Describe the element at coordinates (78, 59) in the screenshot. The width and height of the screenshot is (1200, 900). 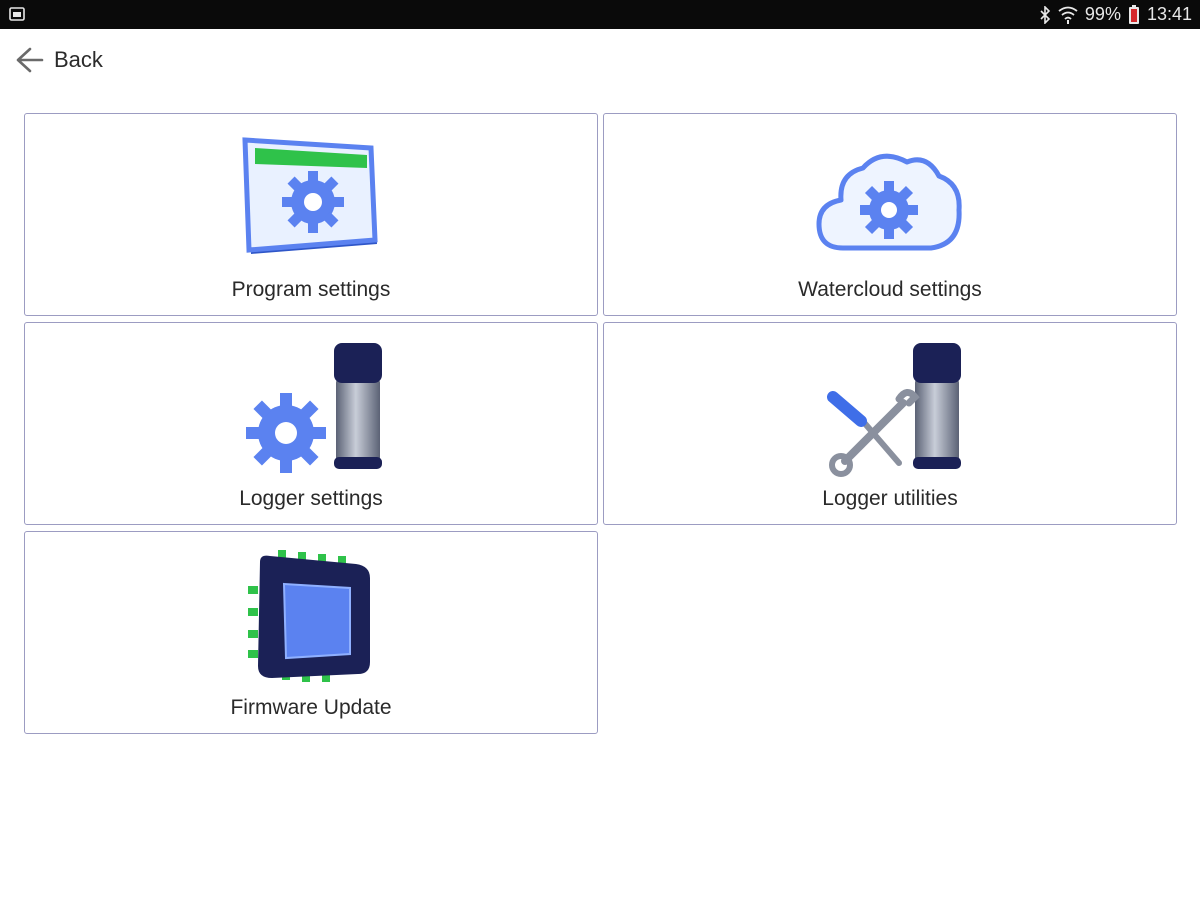
I see `back-label: Back` at that location.